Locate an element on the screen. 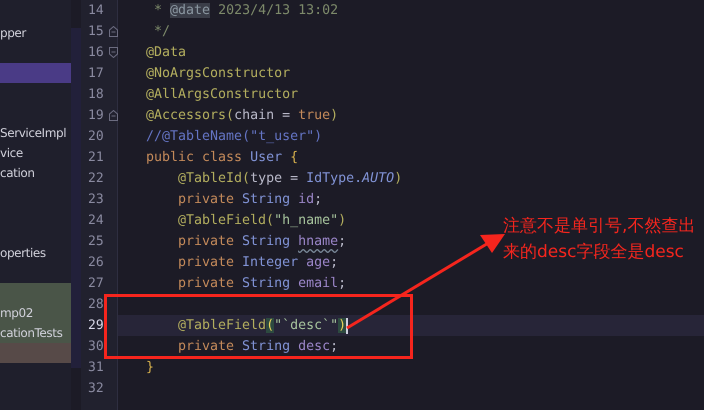  code-line: private Integer age; is located at coordinates (257, 263).